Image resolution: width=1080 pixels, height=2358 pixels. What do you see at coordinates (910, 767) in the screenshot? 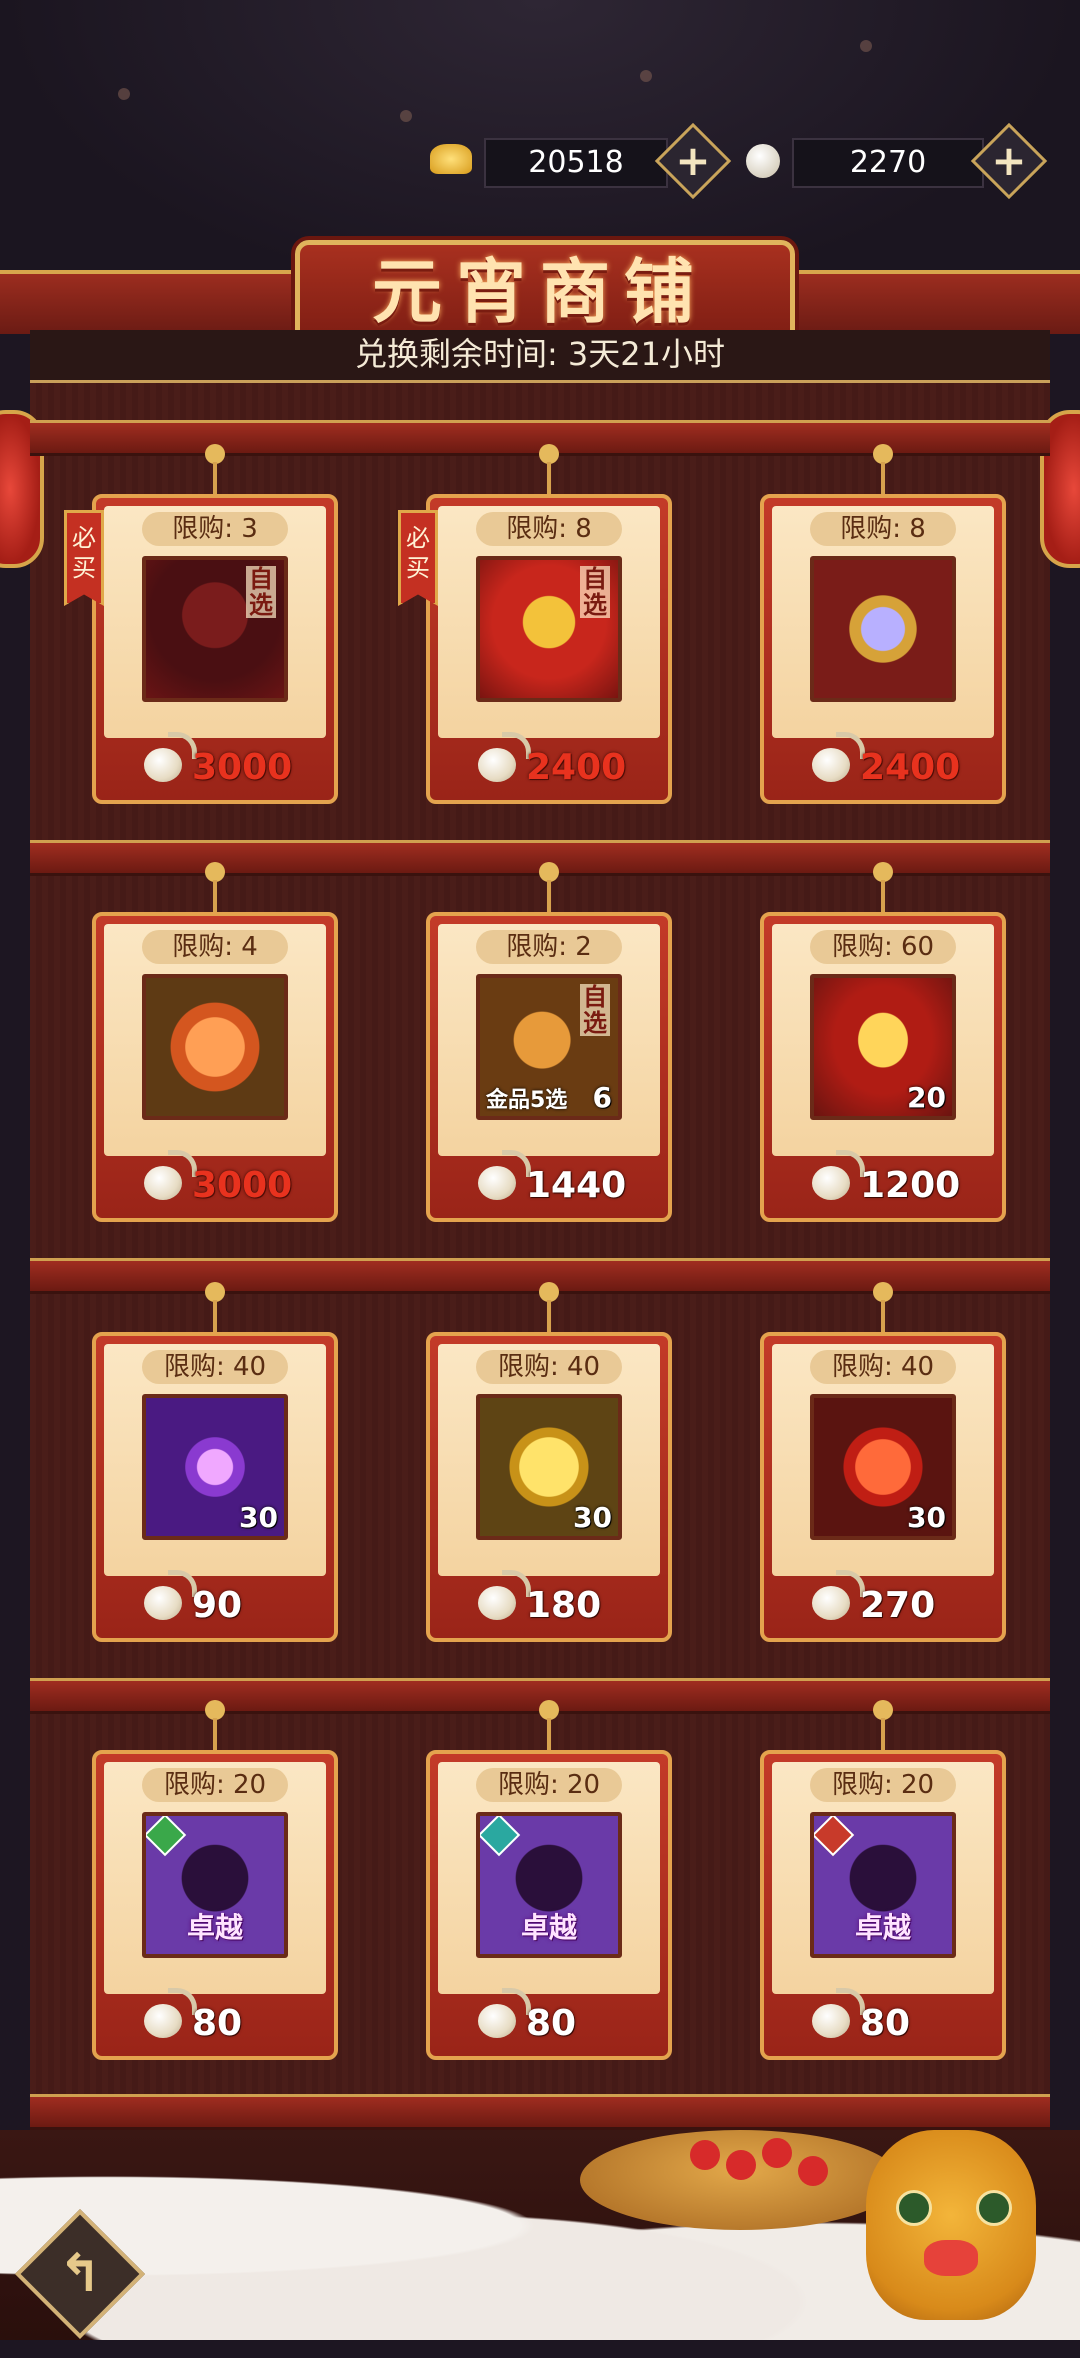
I see `item-price: 2400` at bounding box center [910, 767].